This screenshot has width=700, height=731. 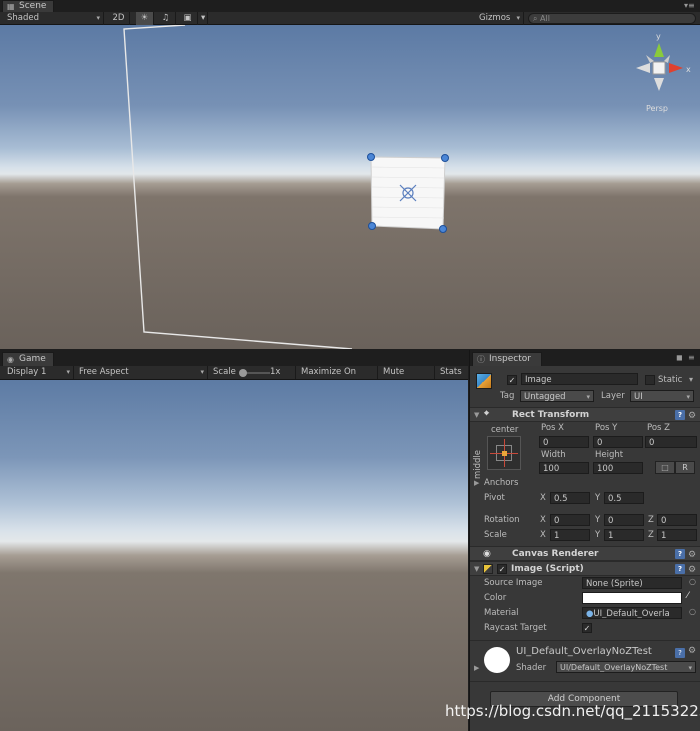 What do you see at coordinates (11, 6) in the screenshot?
I see `grid-icon: ▦` at bounding box center [11, 6].